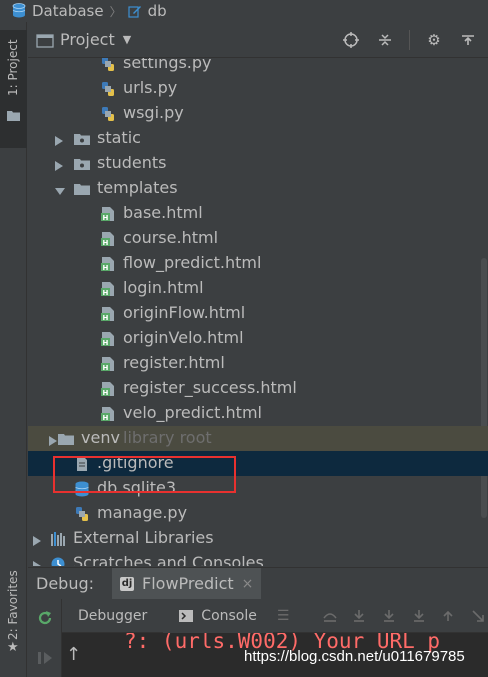 This screenshot has width=488, height=677. What do you see at coordinates (127, 39) in the screenshot?
I see `chevron-down-icon: ▼` at bounding box center [127, 39].